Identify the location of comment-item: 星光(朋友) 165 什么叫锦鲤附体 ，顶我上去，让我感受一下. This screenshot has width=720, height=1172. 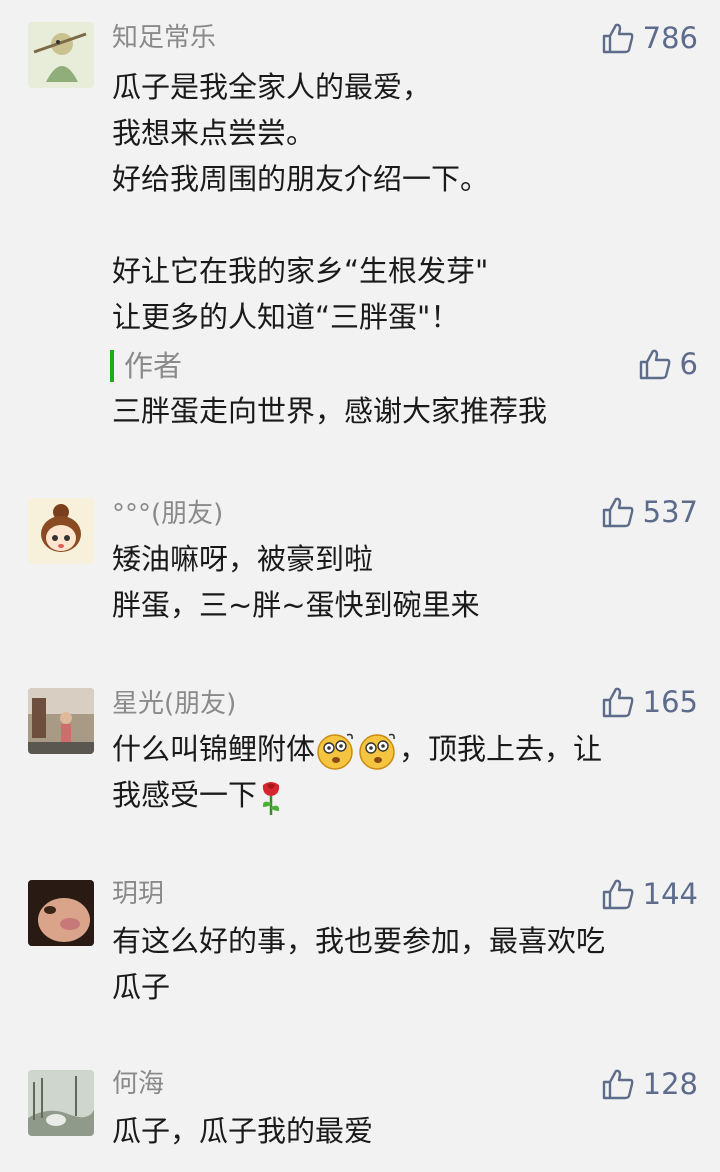
(360, 755).